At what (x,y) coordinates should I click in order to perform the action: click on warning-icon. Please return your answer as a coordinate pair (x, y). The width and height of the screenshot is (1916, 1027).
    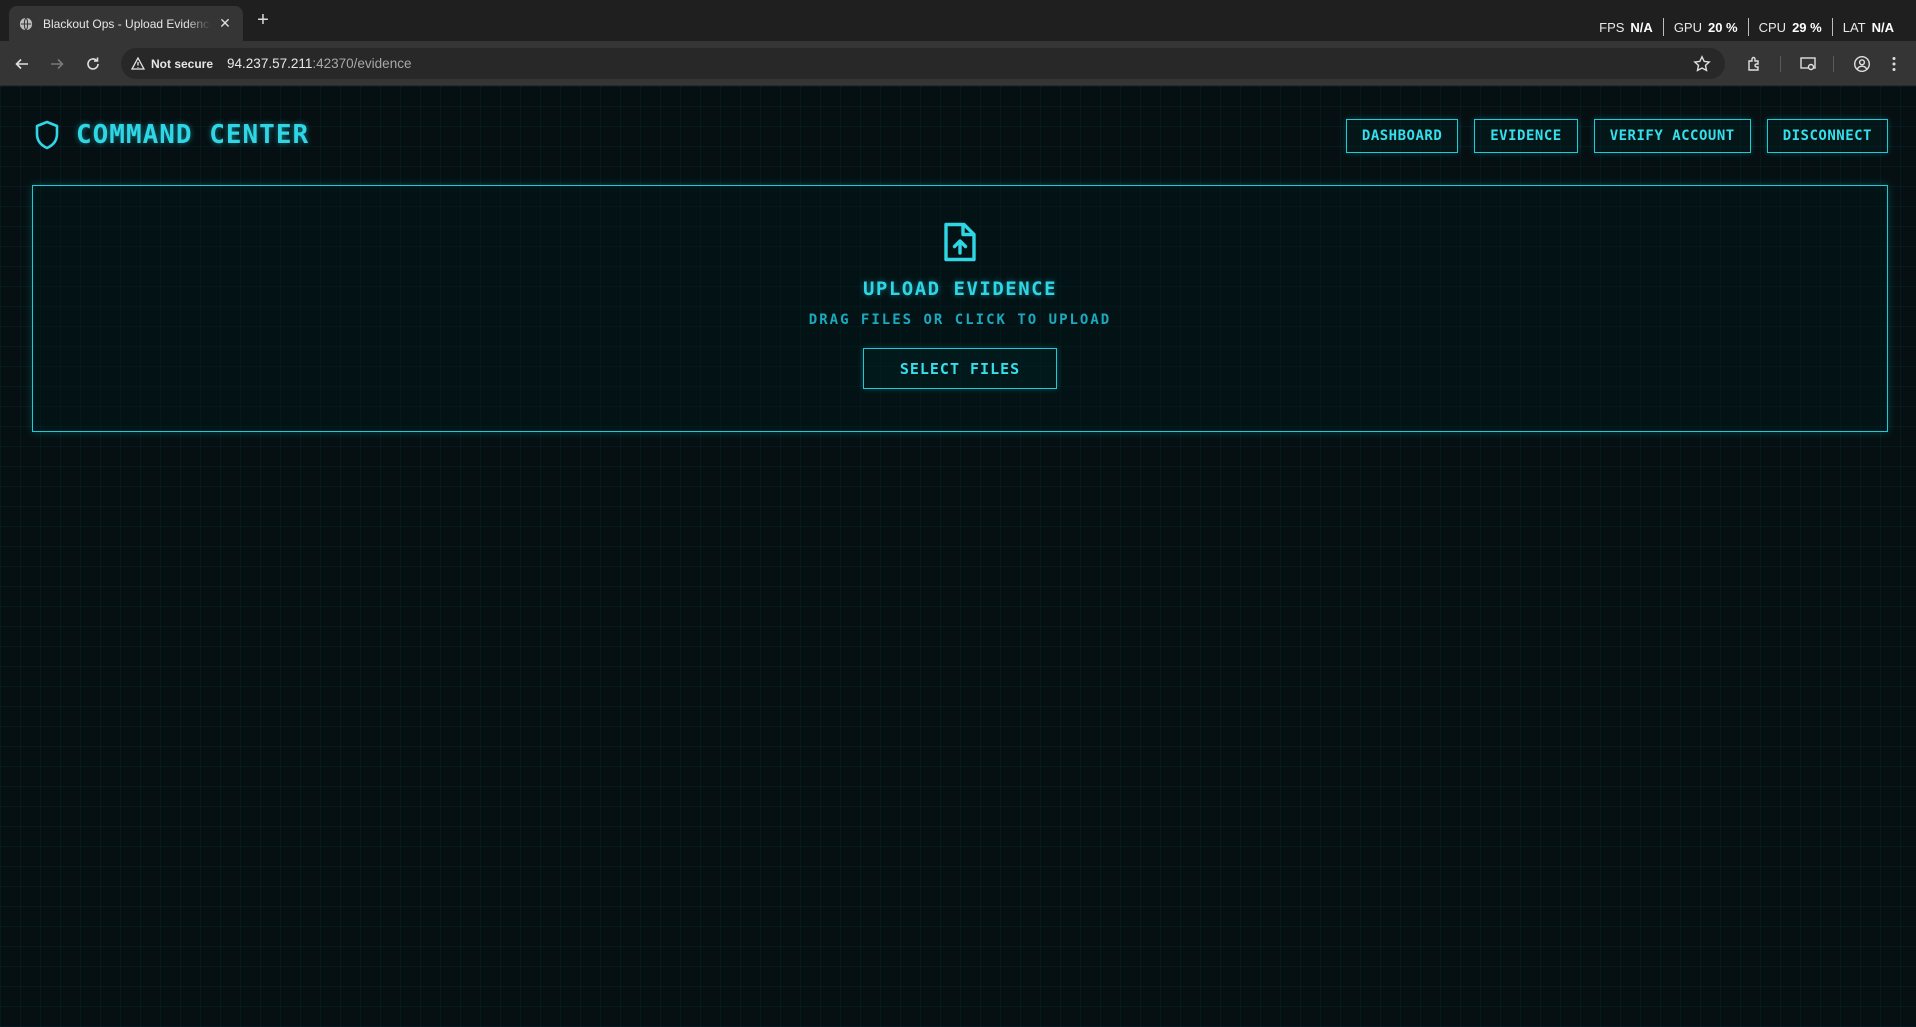
    Looking at the image, I should click on (138, 63).